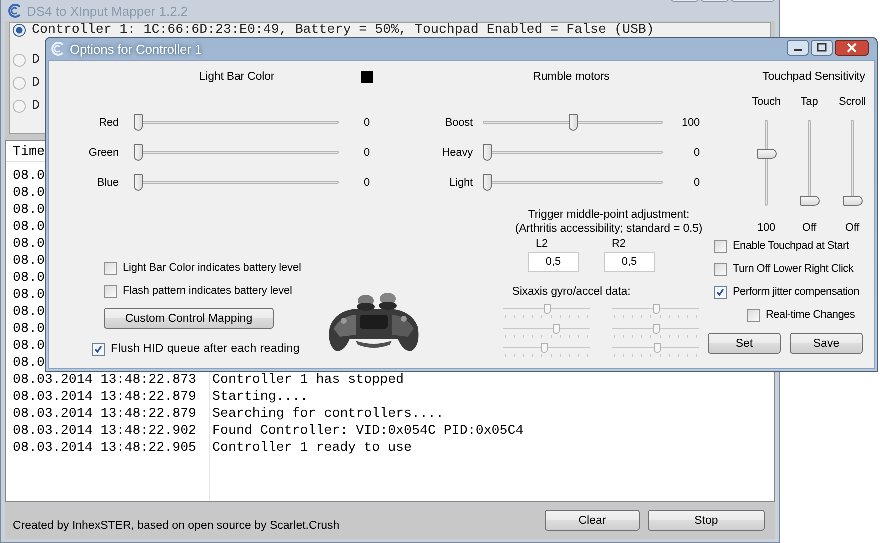 The height and width of the screenshot is (543, 880). I want to click on action-button: Stop, so click(706, 520).